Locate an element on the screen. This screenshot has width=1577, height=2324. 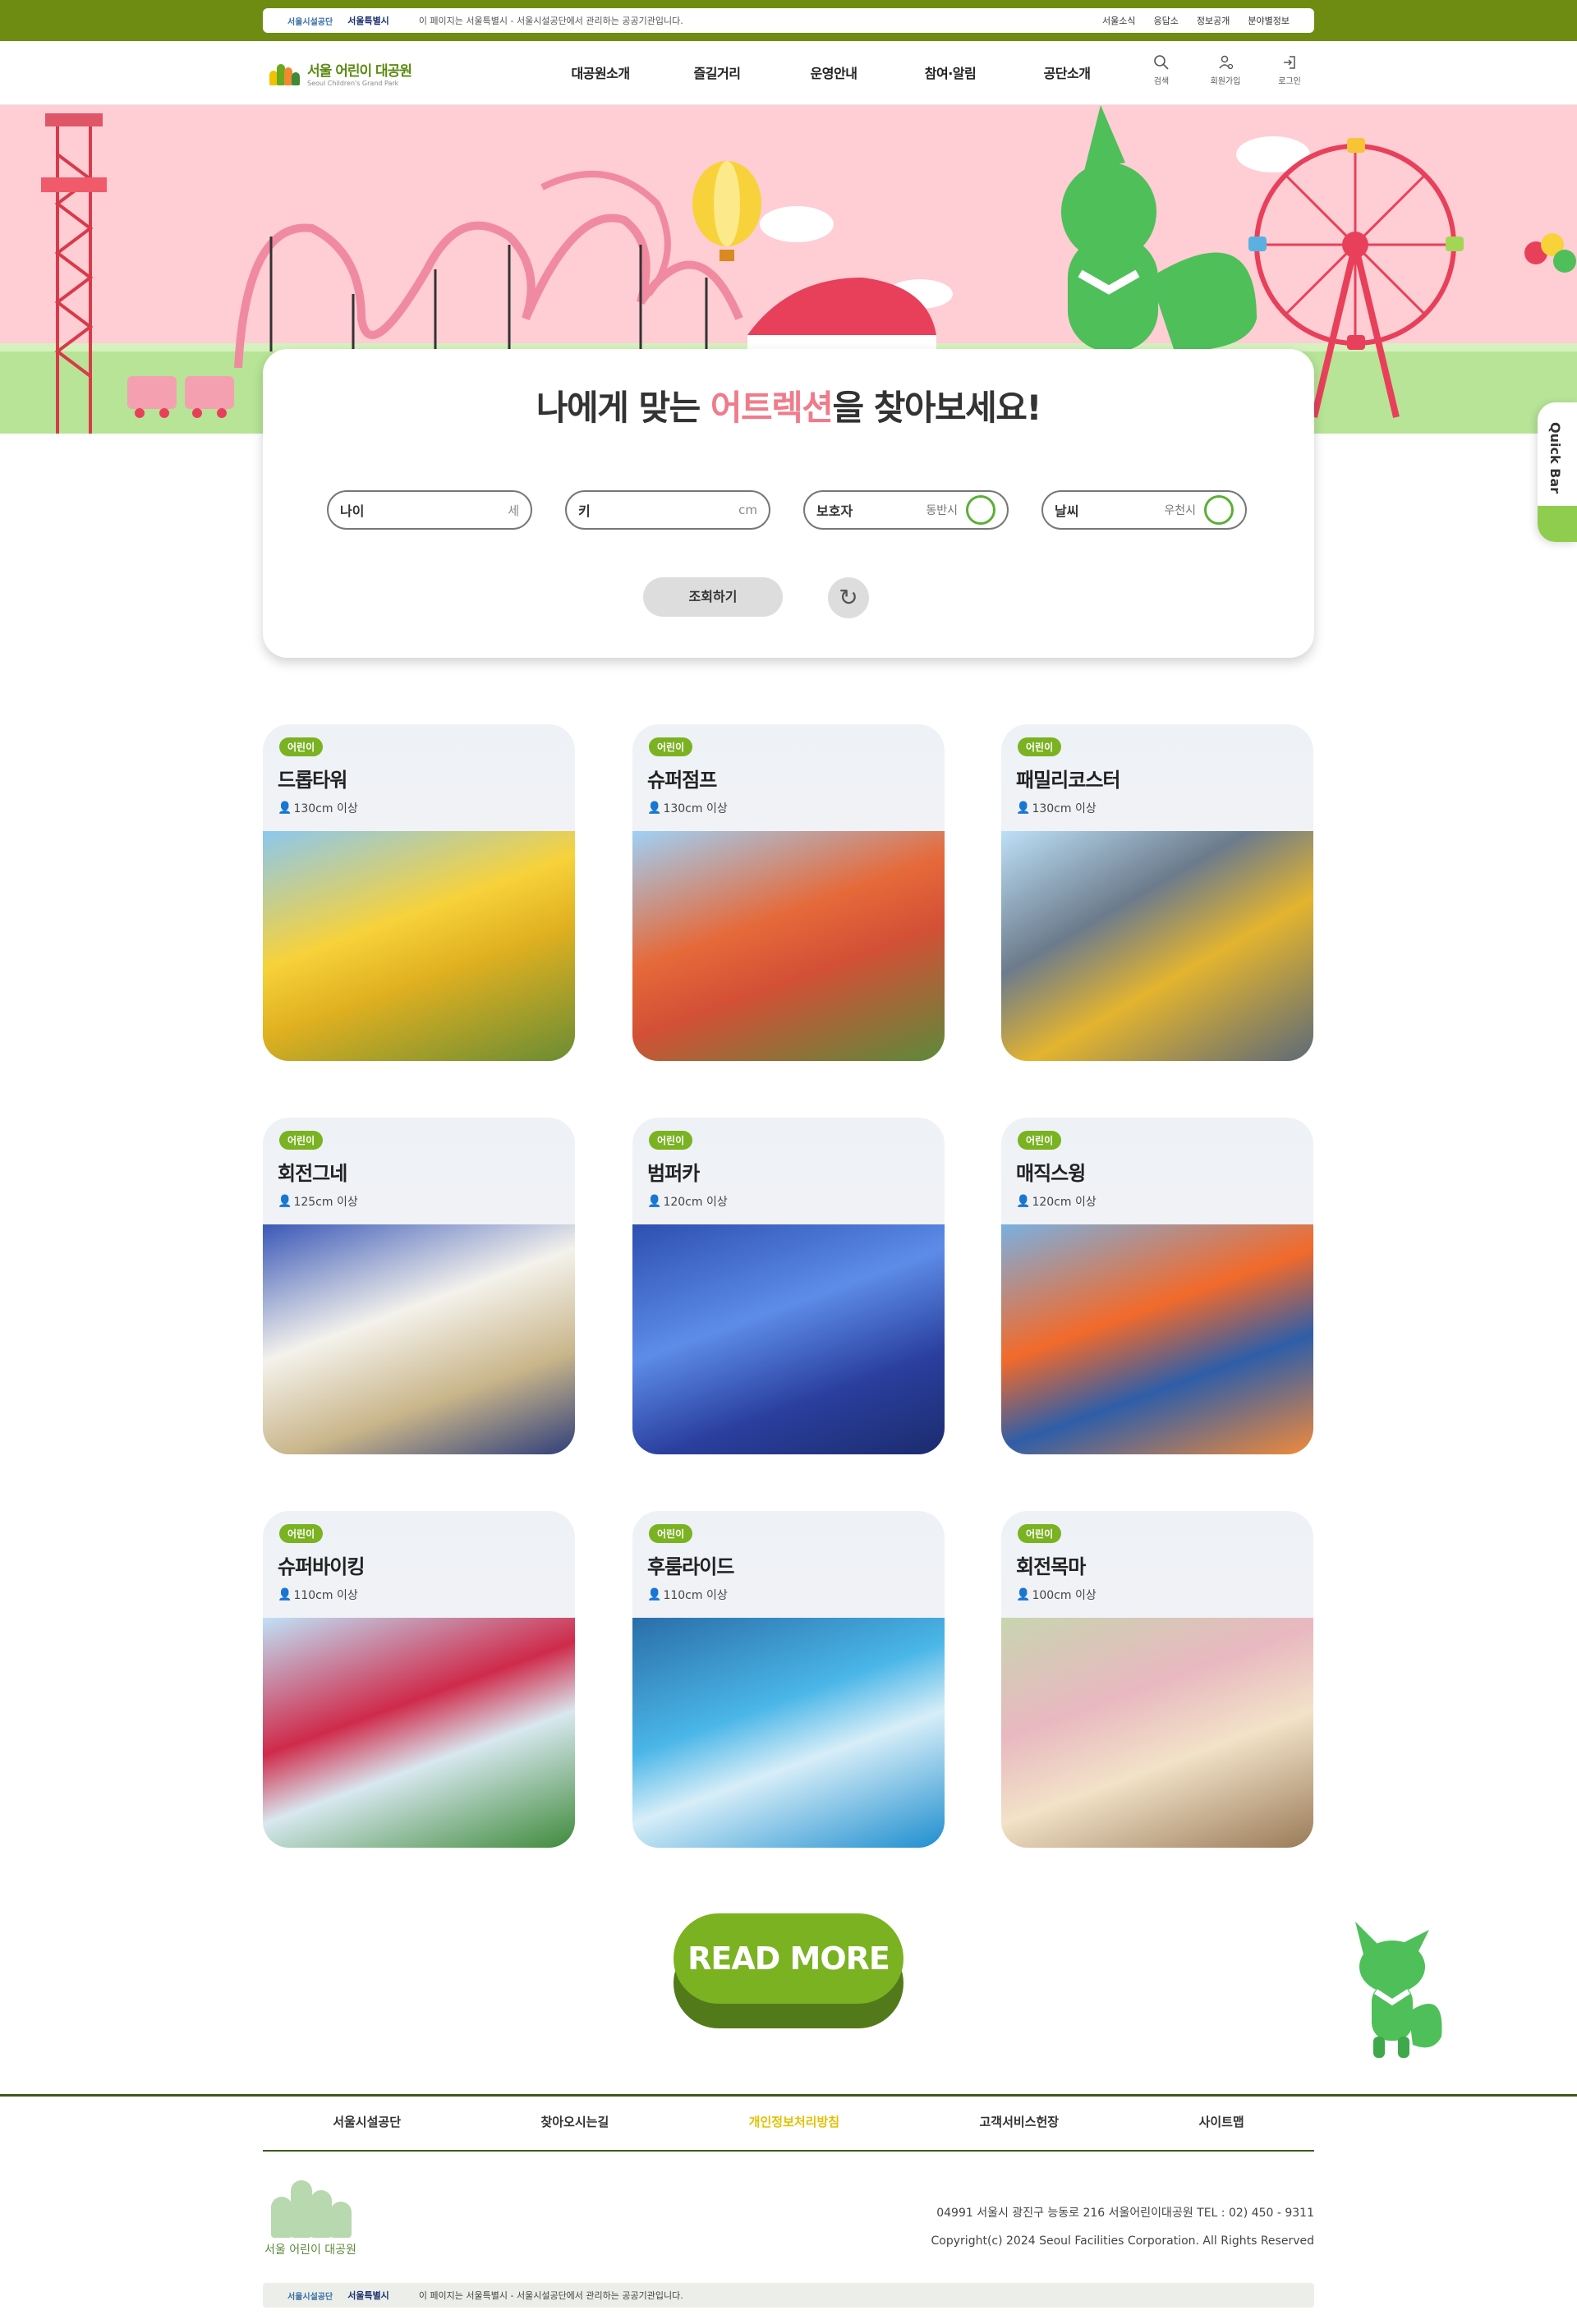
reset-button: ↻ is located at coordinates (848, 597).